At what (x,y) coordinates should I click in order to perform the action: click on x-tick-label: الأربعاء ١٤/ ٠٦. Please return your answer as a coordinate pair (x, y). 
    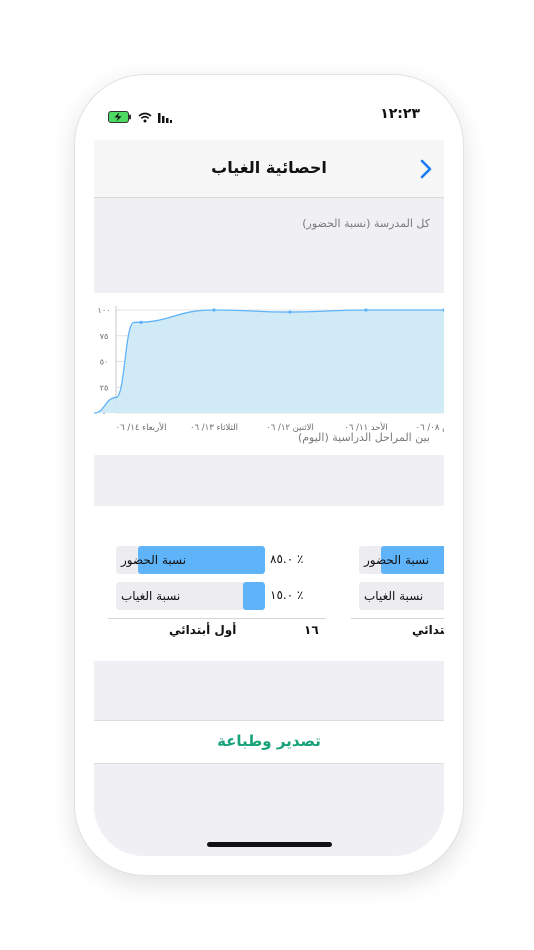
    Looking at the image, I should click on (141, 427).